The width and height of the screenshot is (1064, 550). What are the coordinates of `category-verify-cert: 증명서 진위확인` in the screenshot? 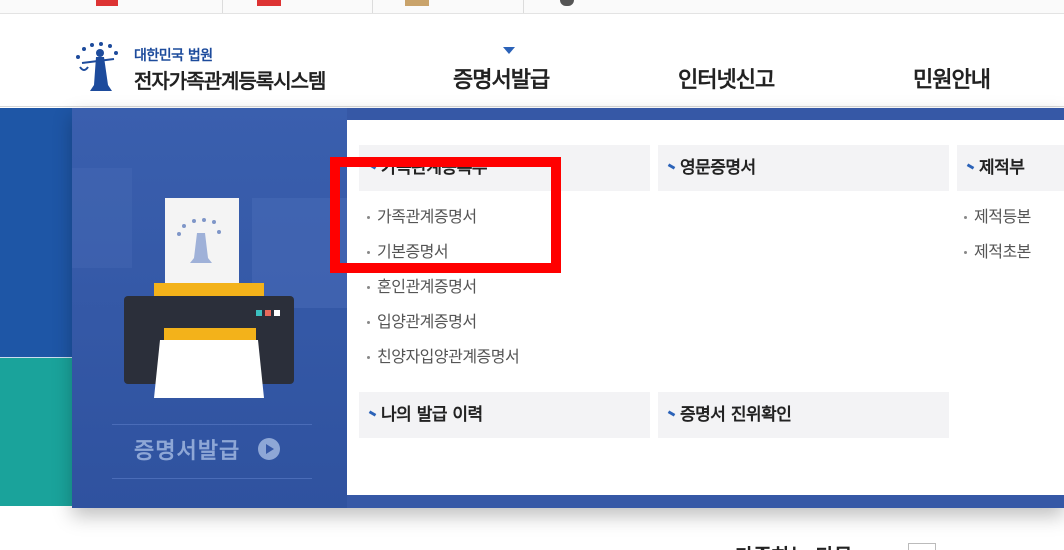 It's located at (803, 415).